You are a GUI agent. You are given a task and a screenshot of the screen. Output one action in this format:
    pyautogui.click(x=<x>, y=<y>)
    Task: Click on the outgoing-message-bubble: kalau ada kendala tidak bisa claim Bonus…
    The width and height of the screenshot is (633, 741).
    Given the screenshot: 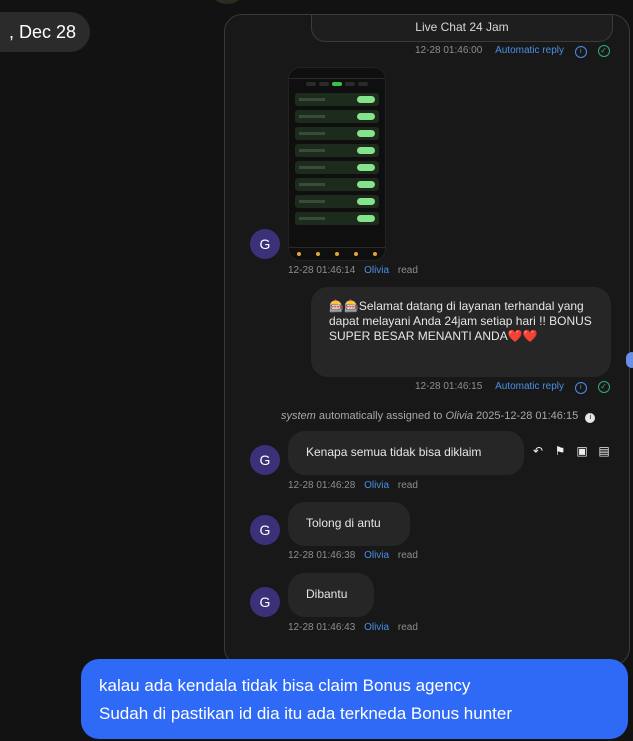 What is the action you would take?
    pyautogui.click(x=354, y=699)
    